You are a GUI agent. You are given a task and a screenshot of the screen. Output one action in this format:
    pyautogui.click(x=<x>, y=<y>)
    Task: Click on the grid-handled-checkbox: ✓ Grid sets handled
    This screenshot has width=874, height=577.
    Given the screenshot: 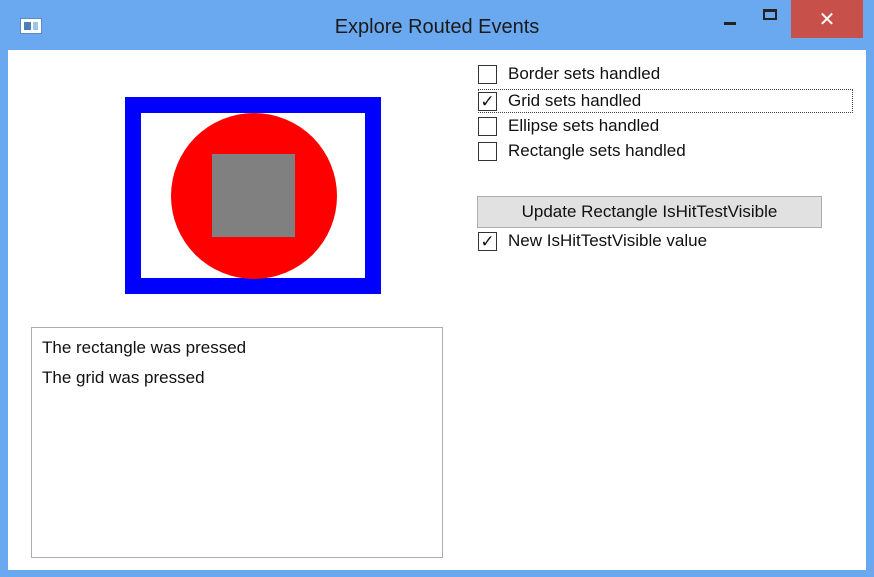 What is the action you would take?
    pyautogui.click(x=559, y=101)
    